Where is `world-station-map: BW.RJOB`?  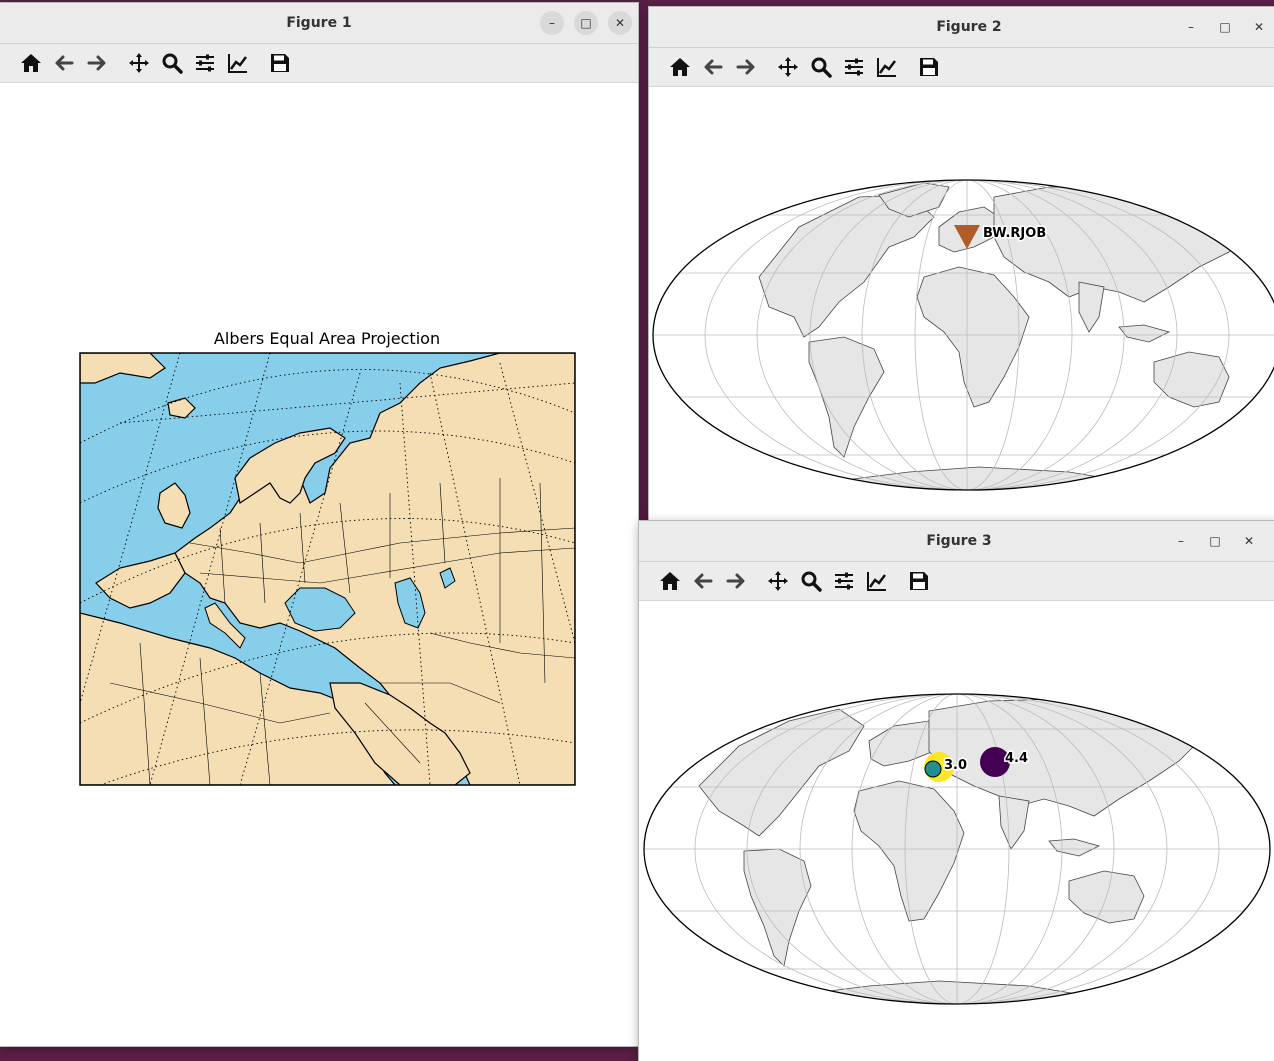
world-station-map: BW.RJOB is located at coordinates (963, 335).